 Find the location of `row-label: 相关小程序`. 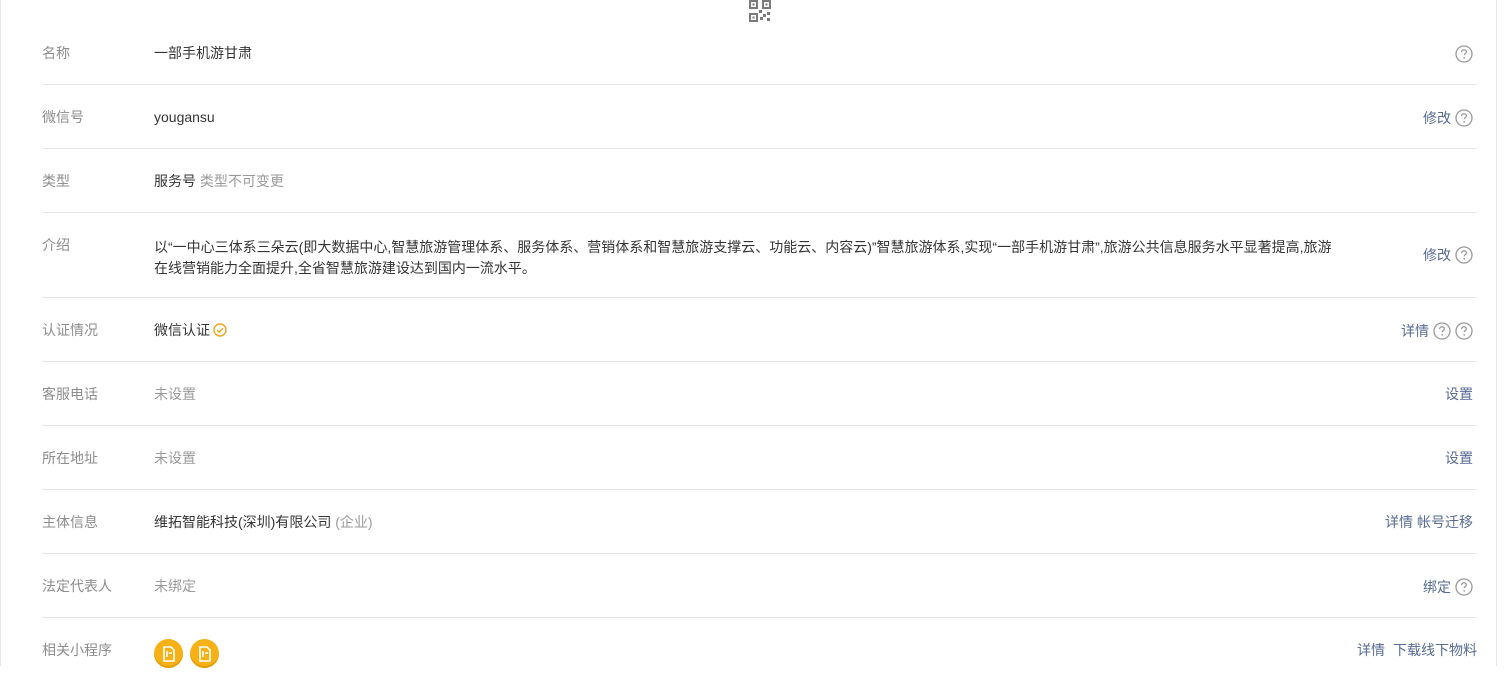

row-label: 相关小程序 is located at coordinates (77, 650).